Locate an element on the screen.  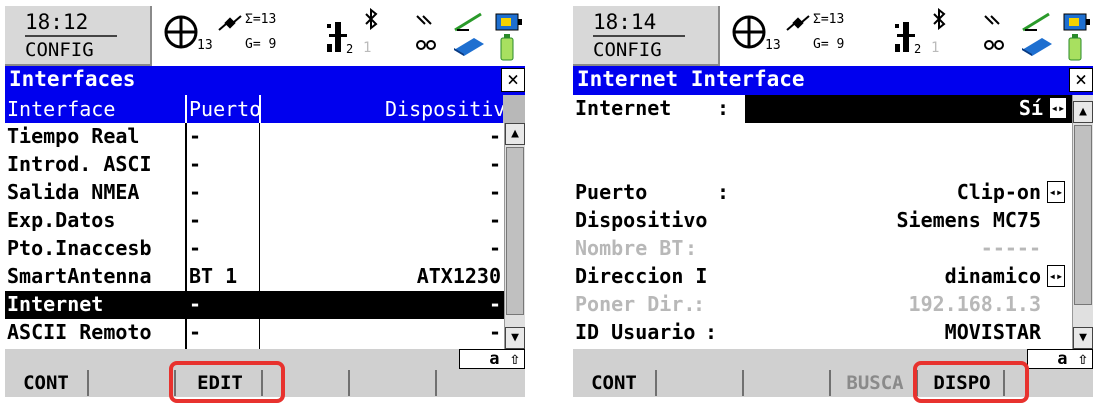
fkey-f5-button is located at coordinates (395, 383).